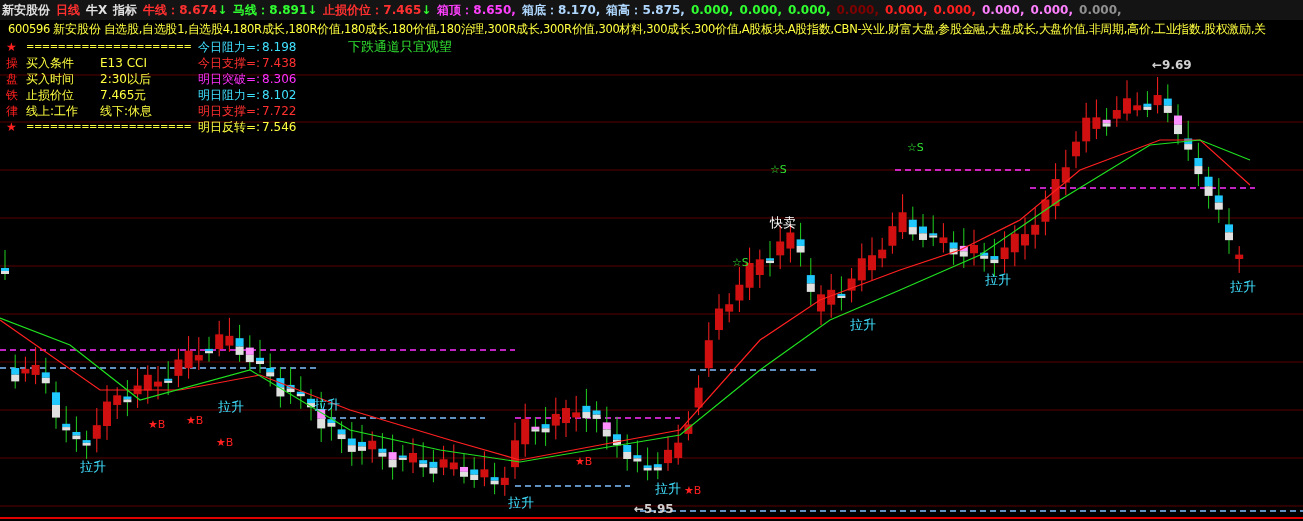 The width and height of the screenshot is (1303, 521). I want to click on indicator-label: 箱底：, so click(539, 10).